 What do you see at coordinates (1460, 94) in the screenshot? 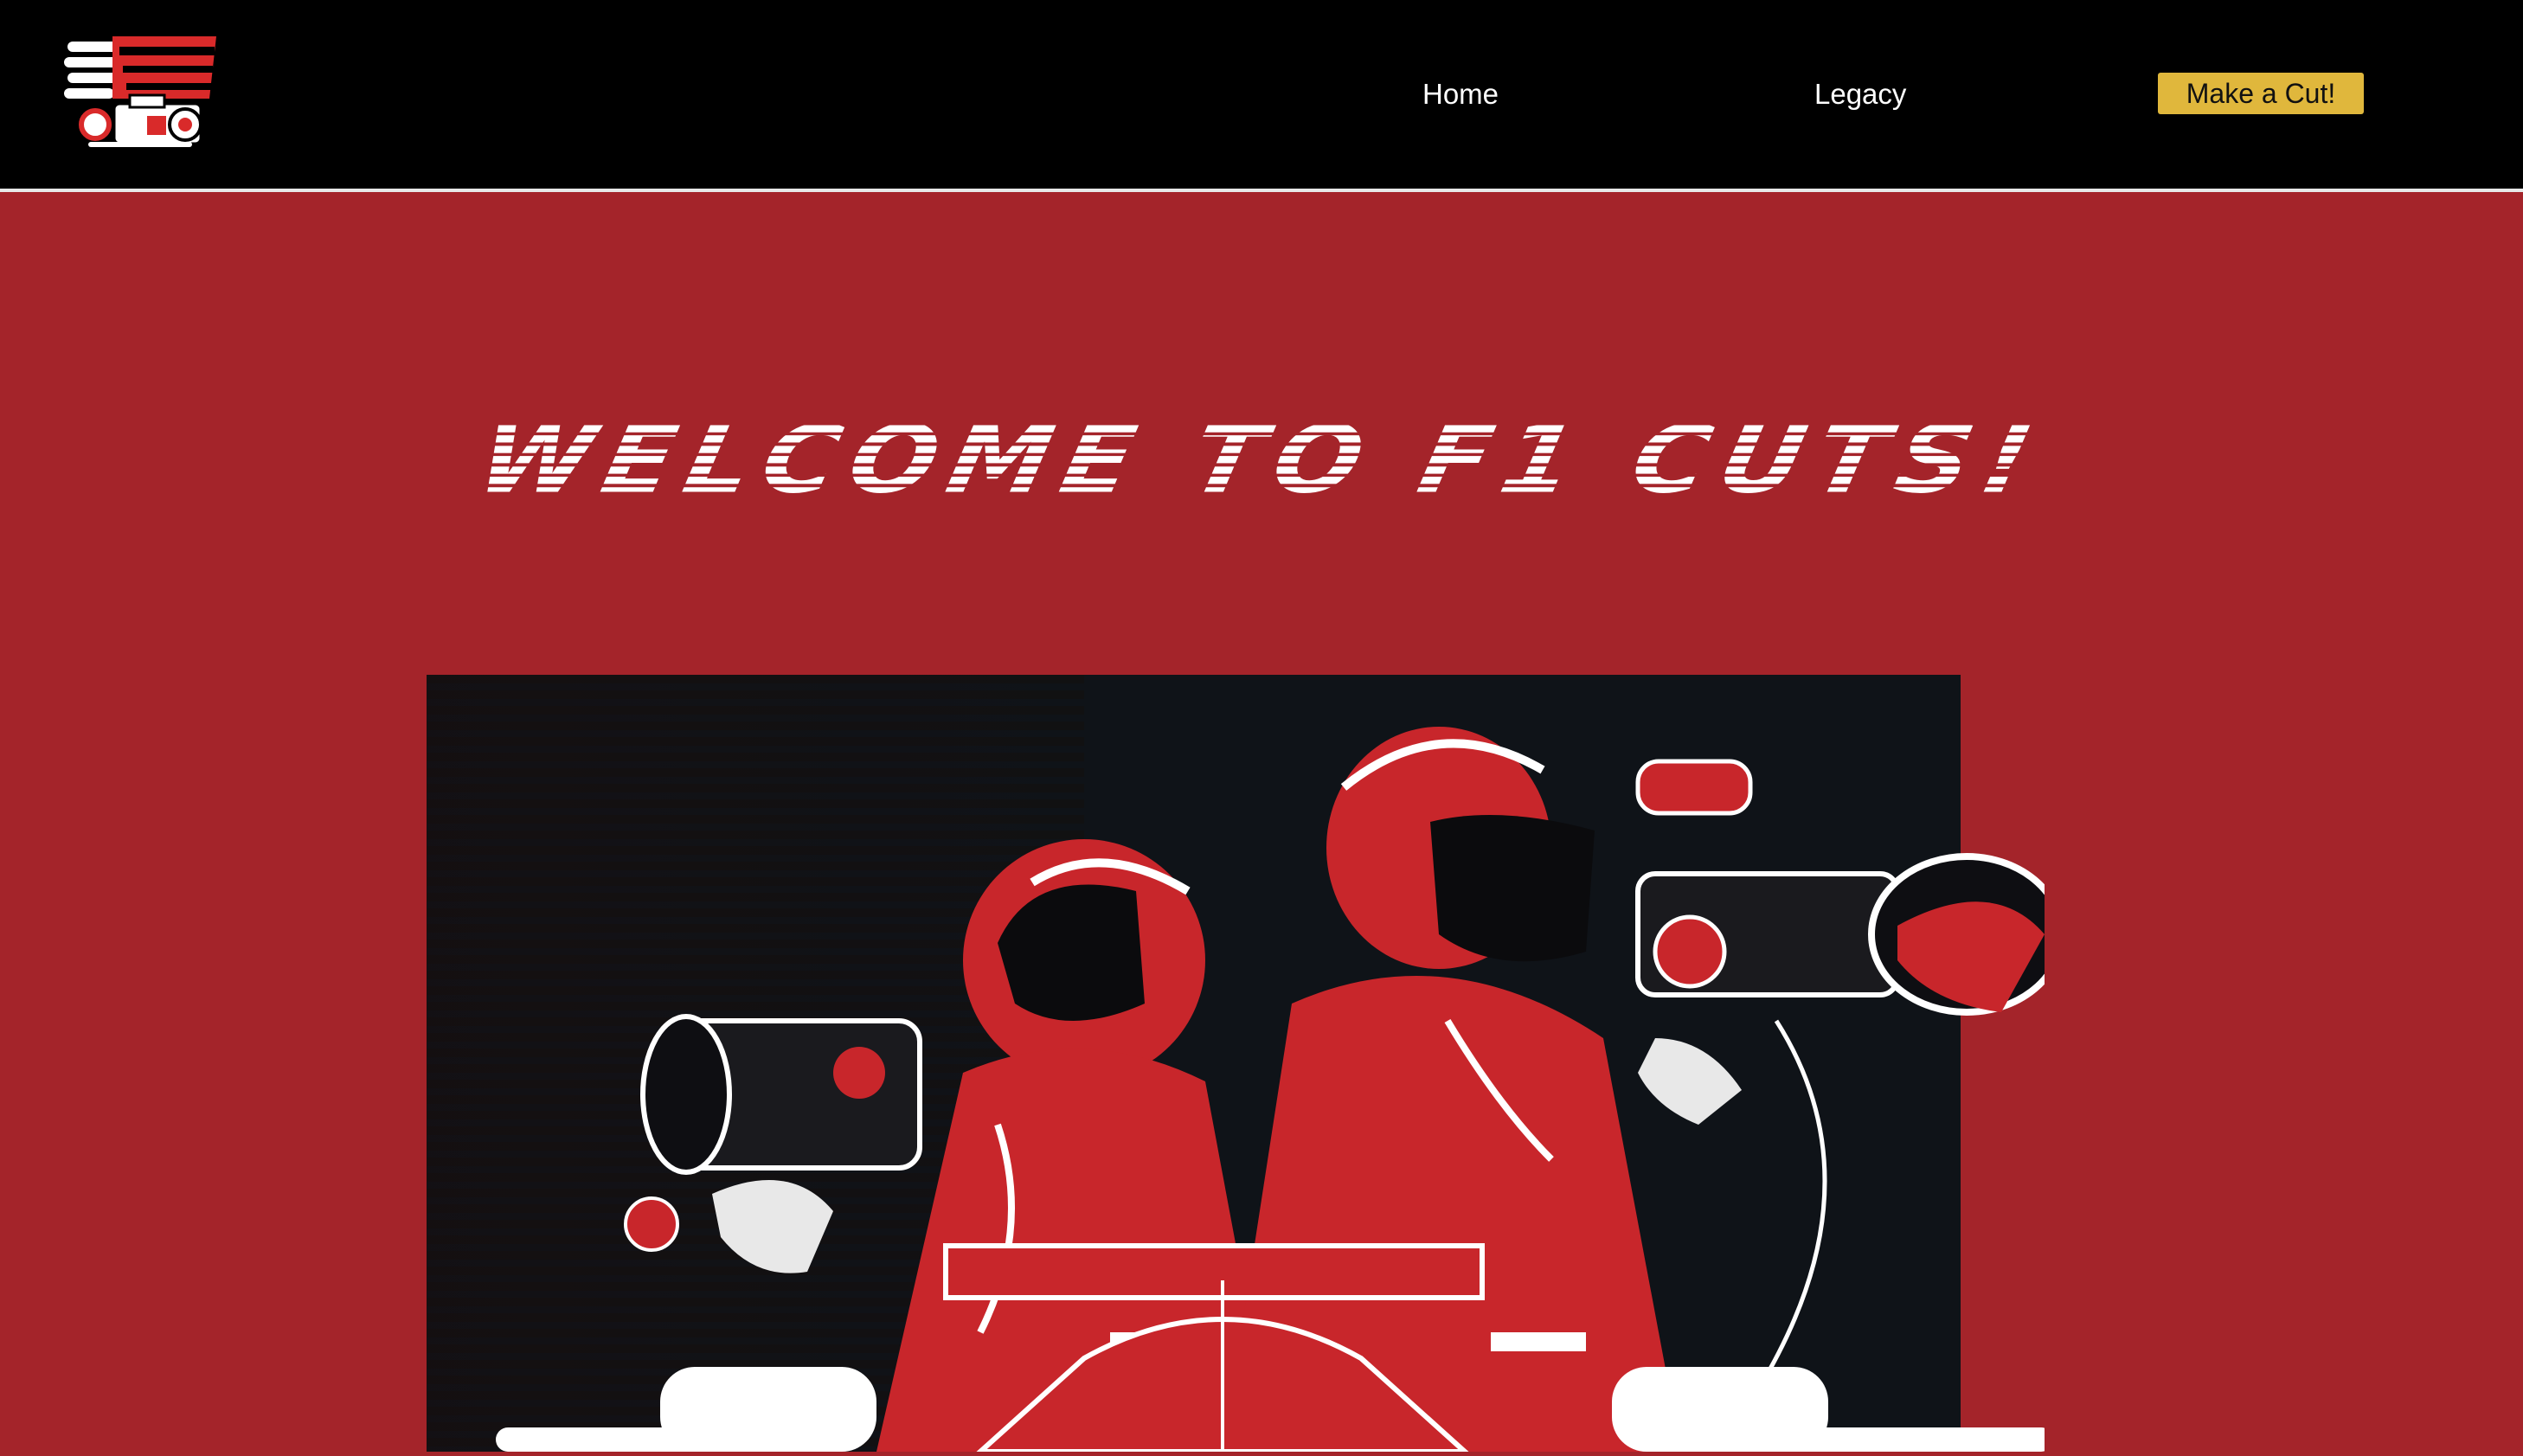
I see `nav-home-link: Home` at bounding box center [1460, 94].